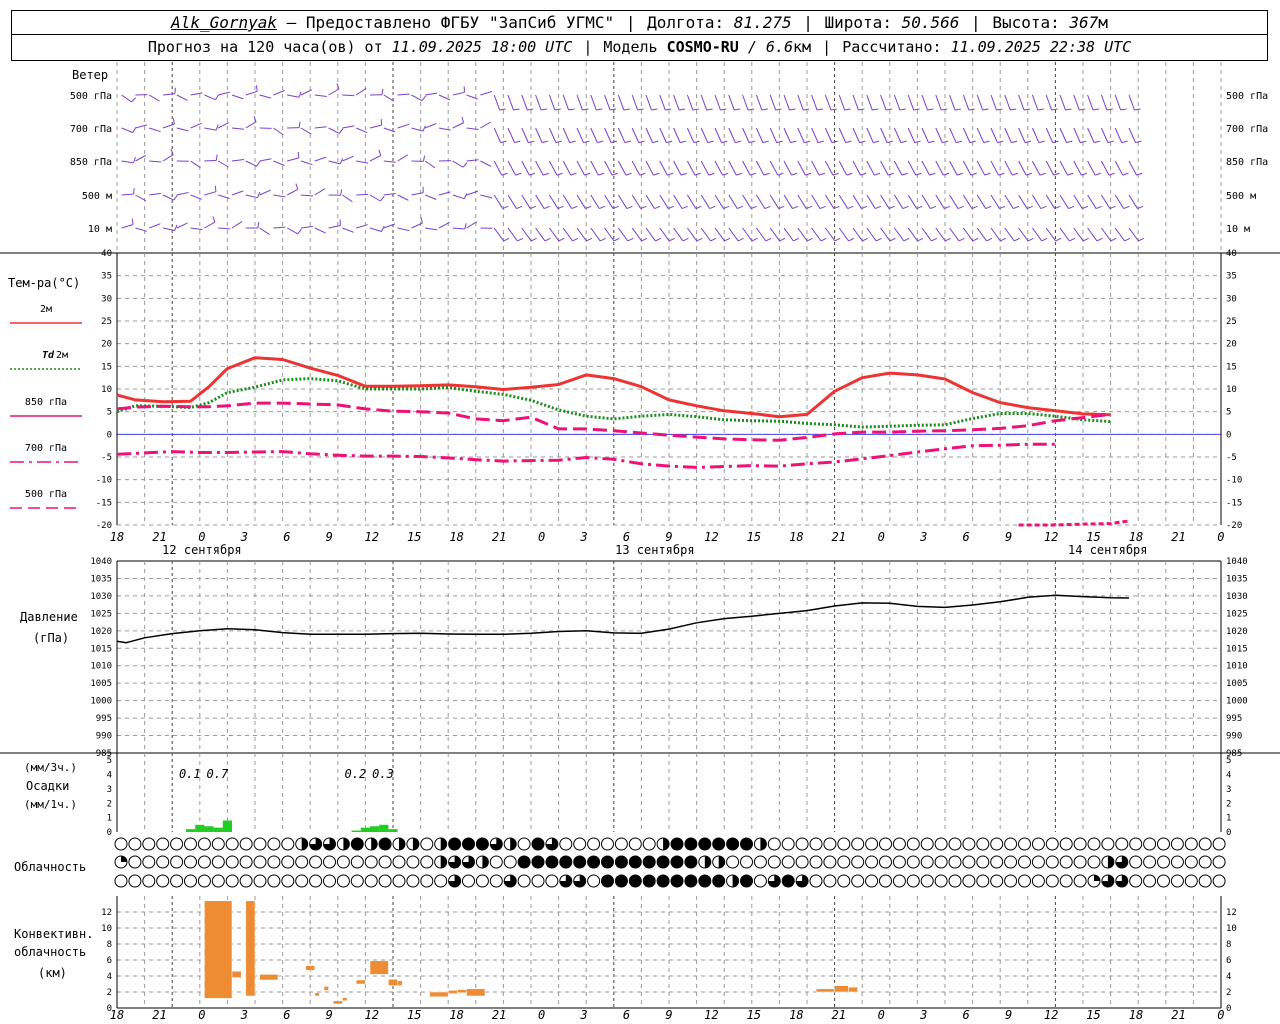 This screenshot has height=1024, width=1280. Describe the element at coordinates (1237, 684) in the screenshot. I see `pressure-tick-right: 1005` at that location.